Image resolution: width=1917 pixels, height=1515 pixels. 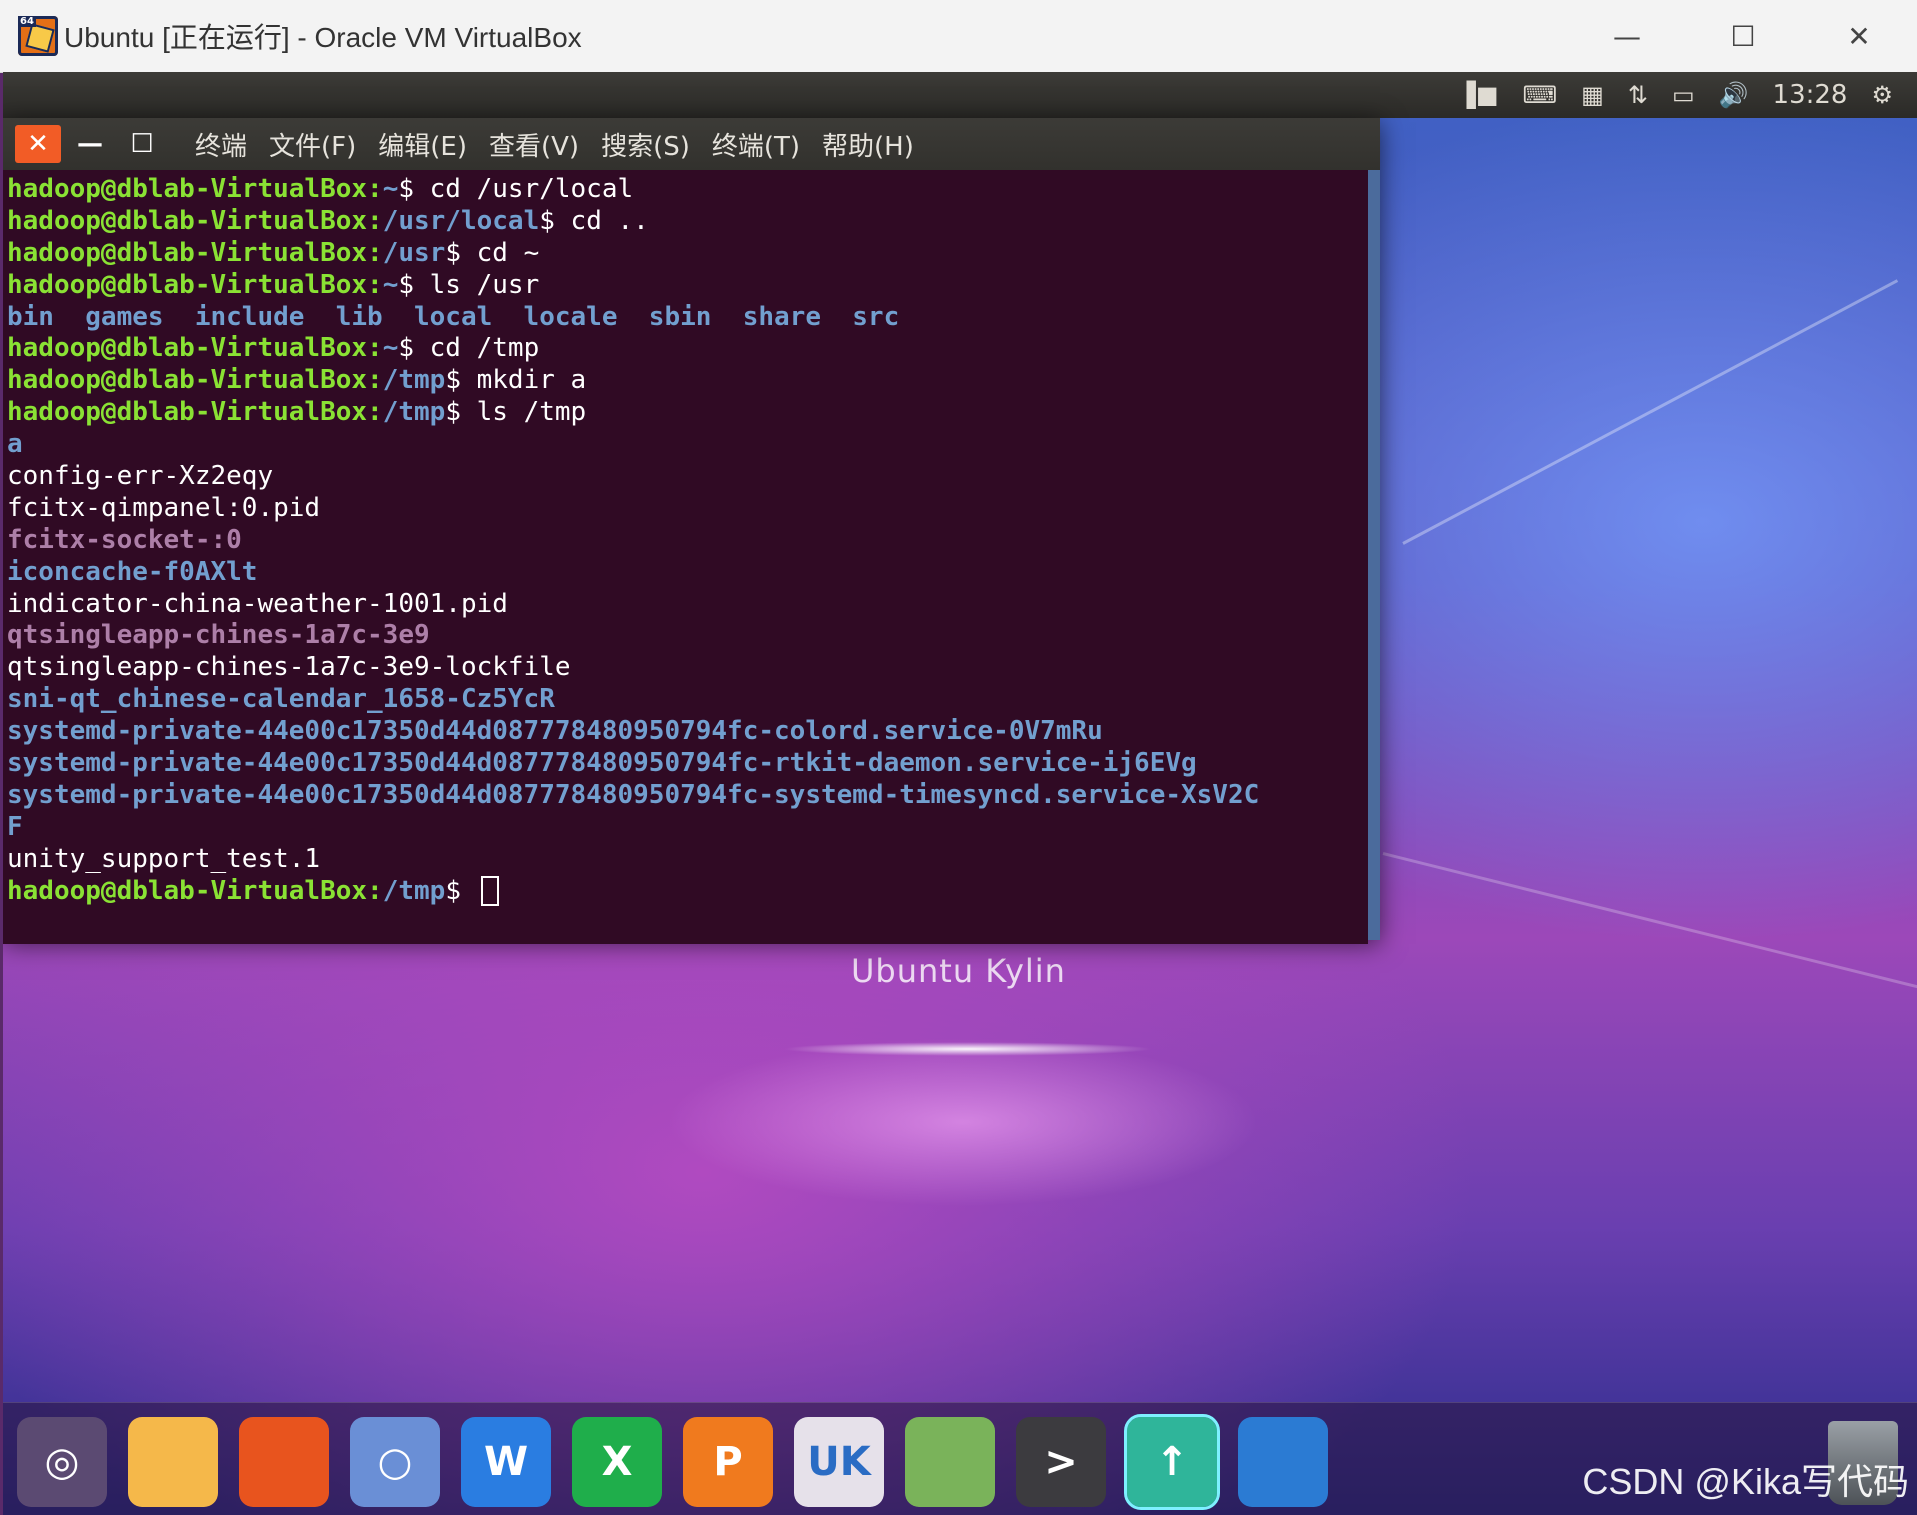 I want to click on watermark: CSDN @Kika写代码, so click(x=1745, y=1481).